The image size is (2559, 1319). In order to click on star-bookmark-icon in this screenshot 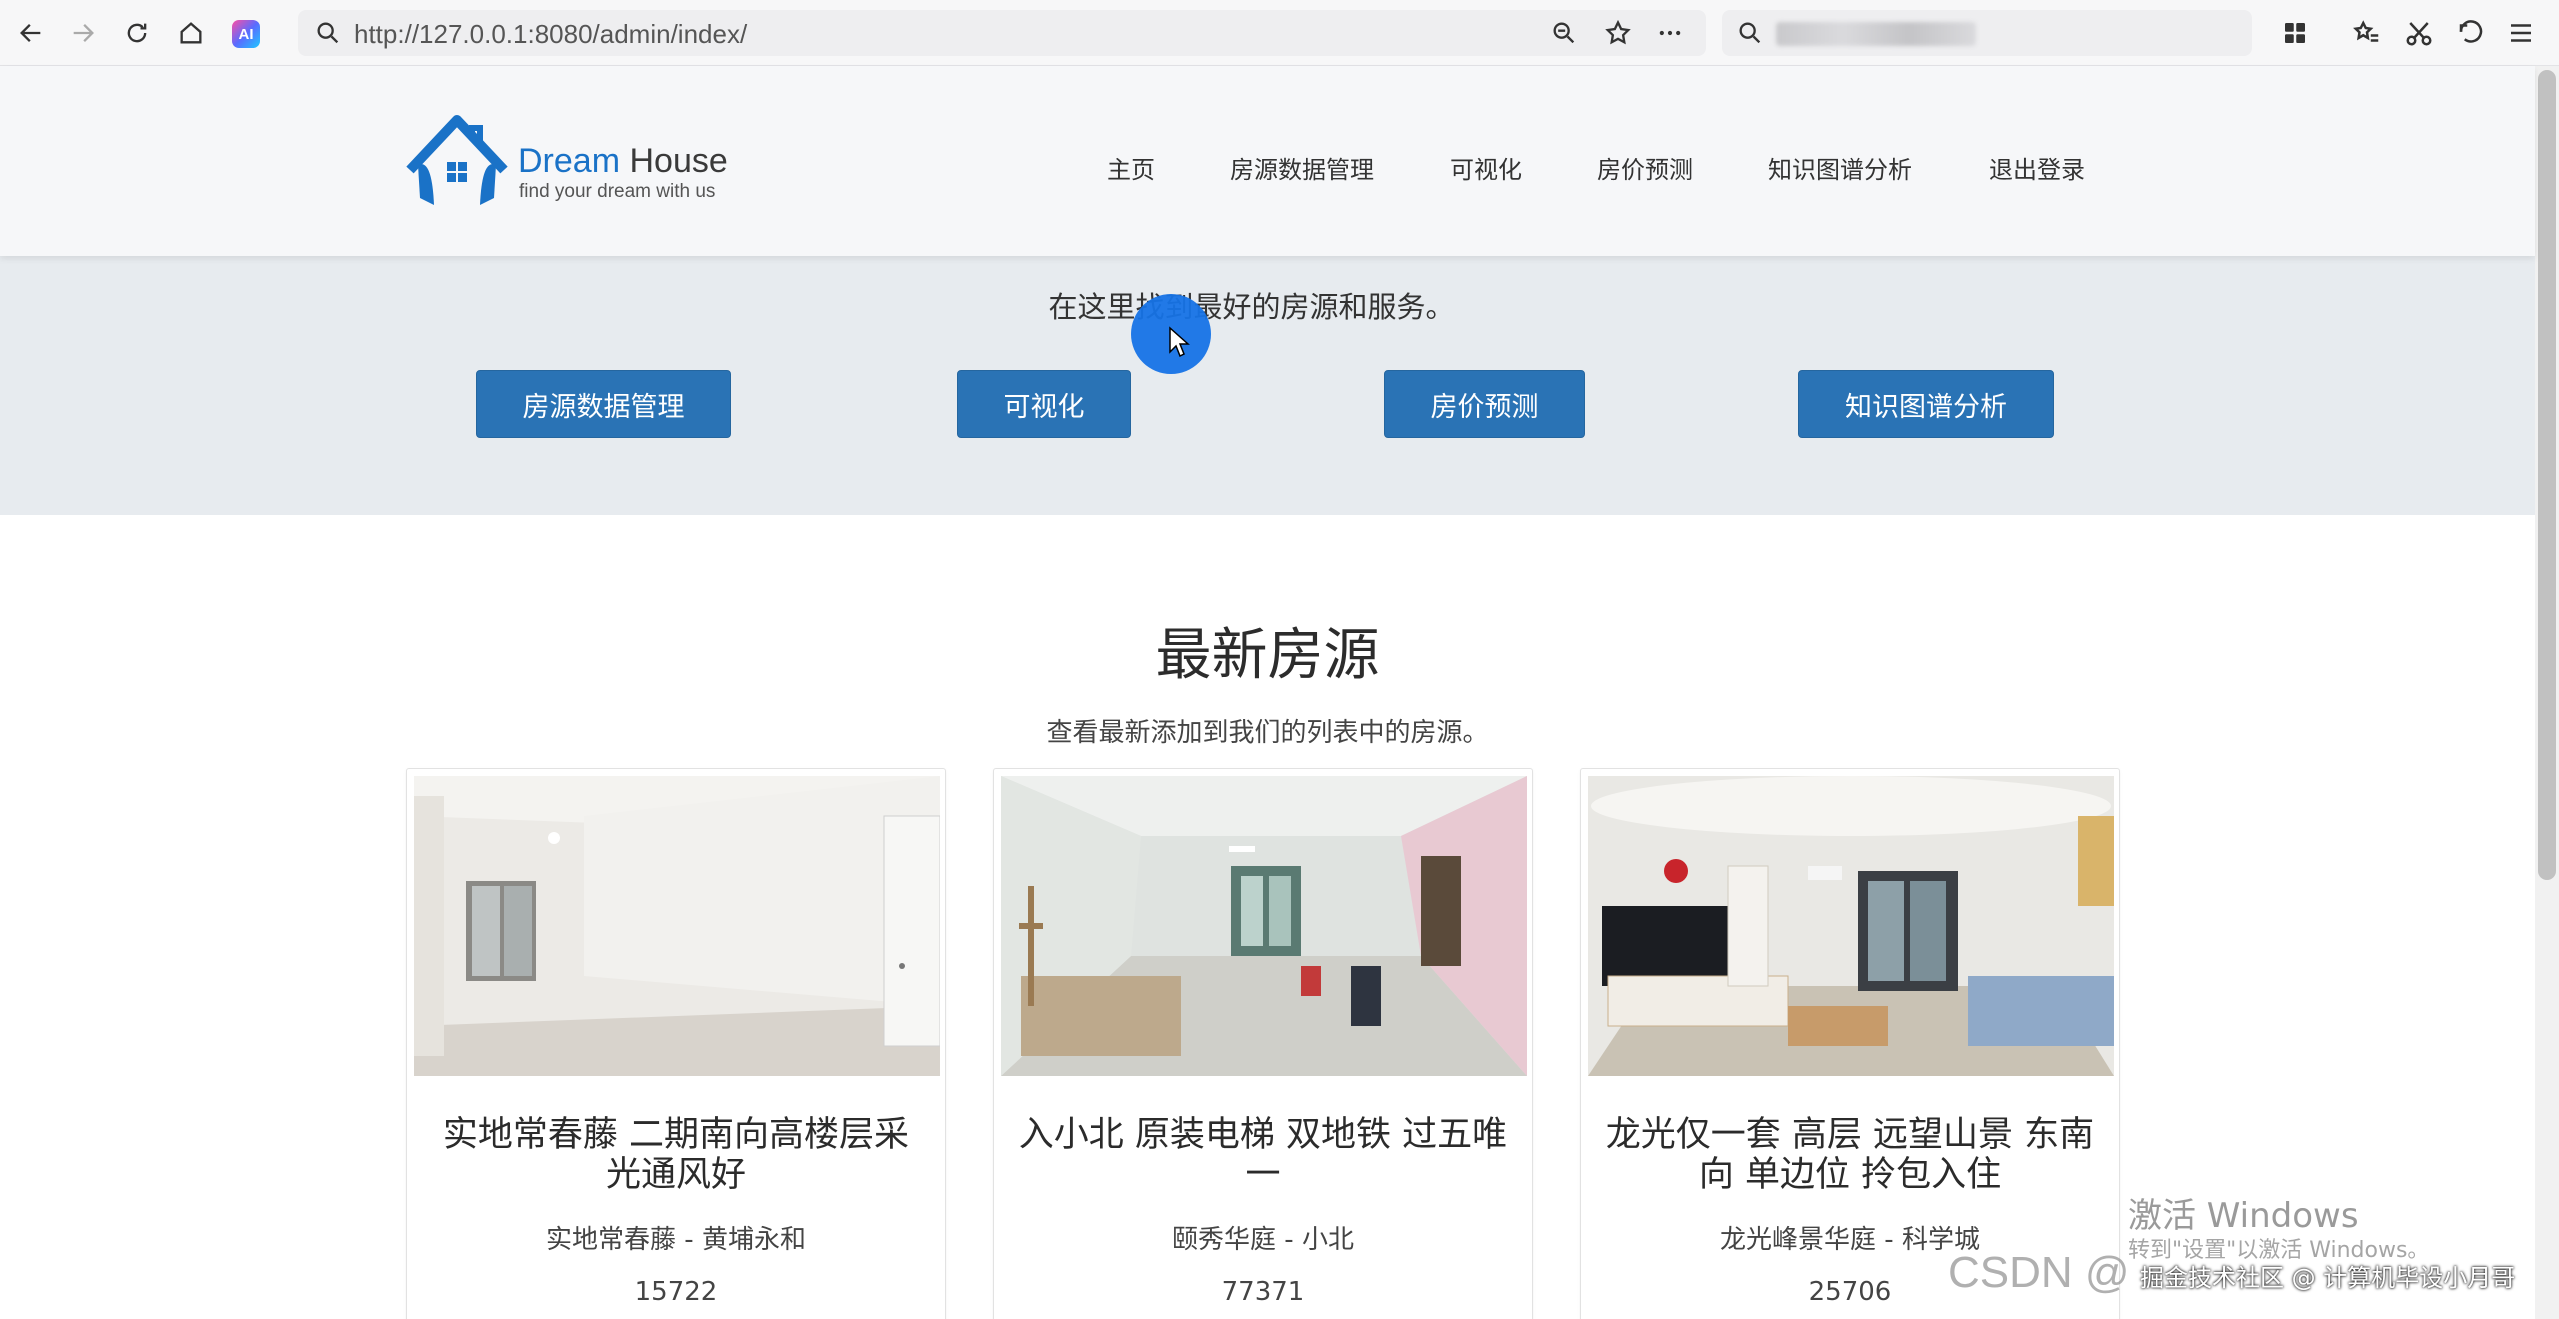, I will do `click(1618, 33)`.